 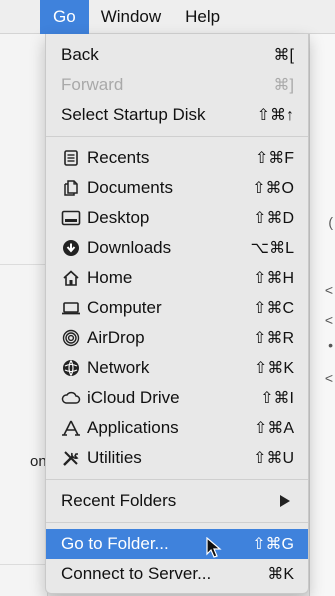 I want to click on menu-item-label: AirDrop, so click(x=116, y=337).